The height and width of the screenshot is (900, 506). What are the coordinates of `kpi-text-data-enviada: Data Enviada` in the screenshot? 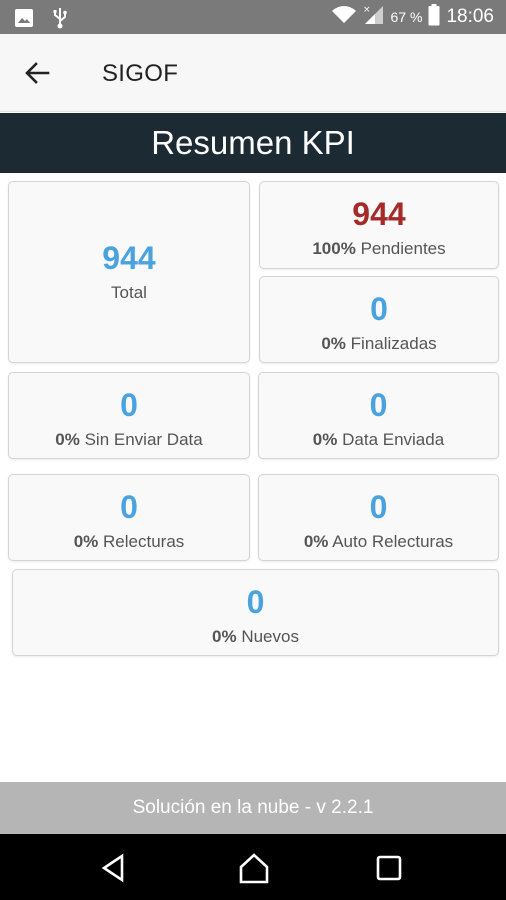 It's located at (393, 439).